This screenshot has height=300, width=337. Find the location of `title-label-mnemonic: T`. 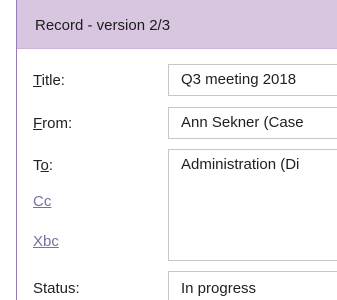

title-label-mnemonic: T is located at coordinates (37, 80).